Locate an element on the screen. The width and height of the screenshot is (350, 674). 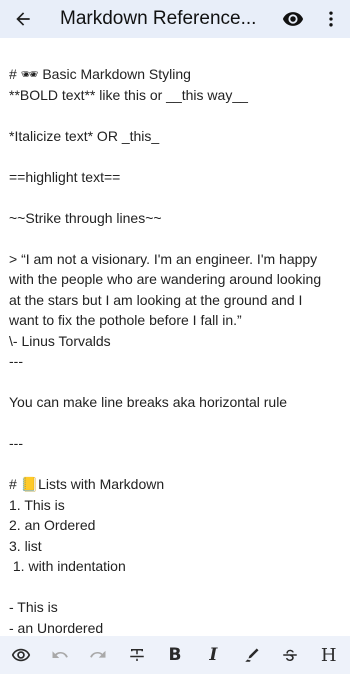
redo-icon is located at coordinates (98, 654).